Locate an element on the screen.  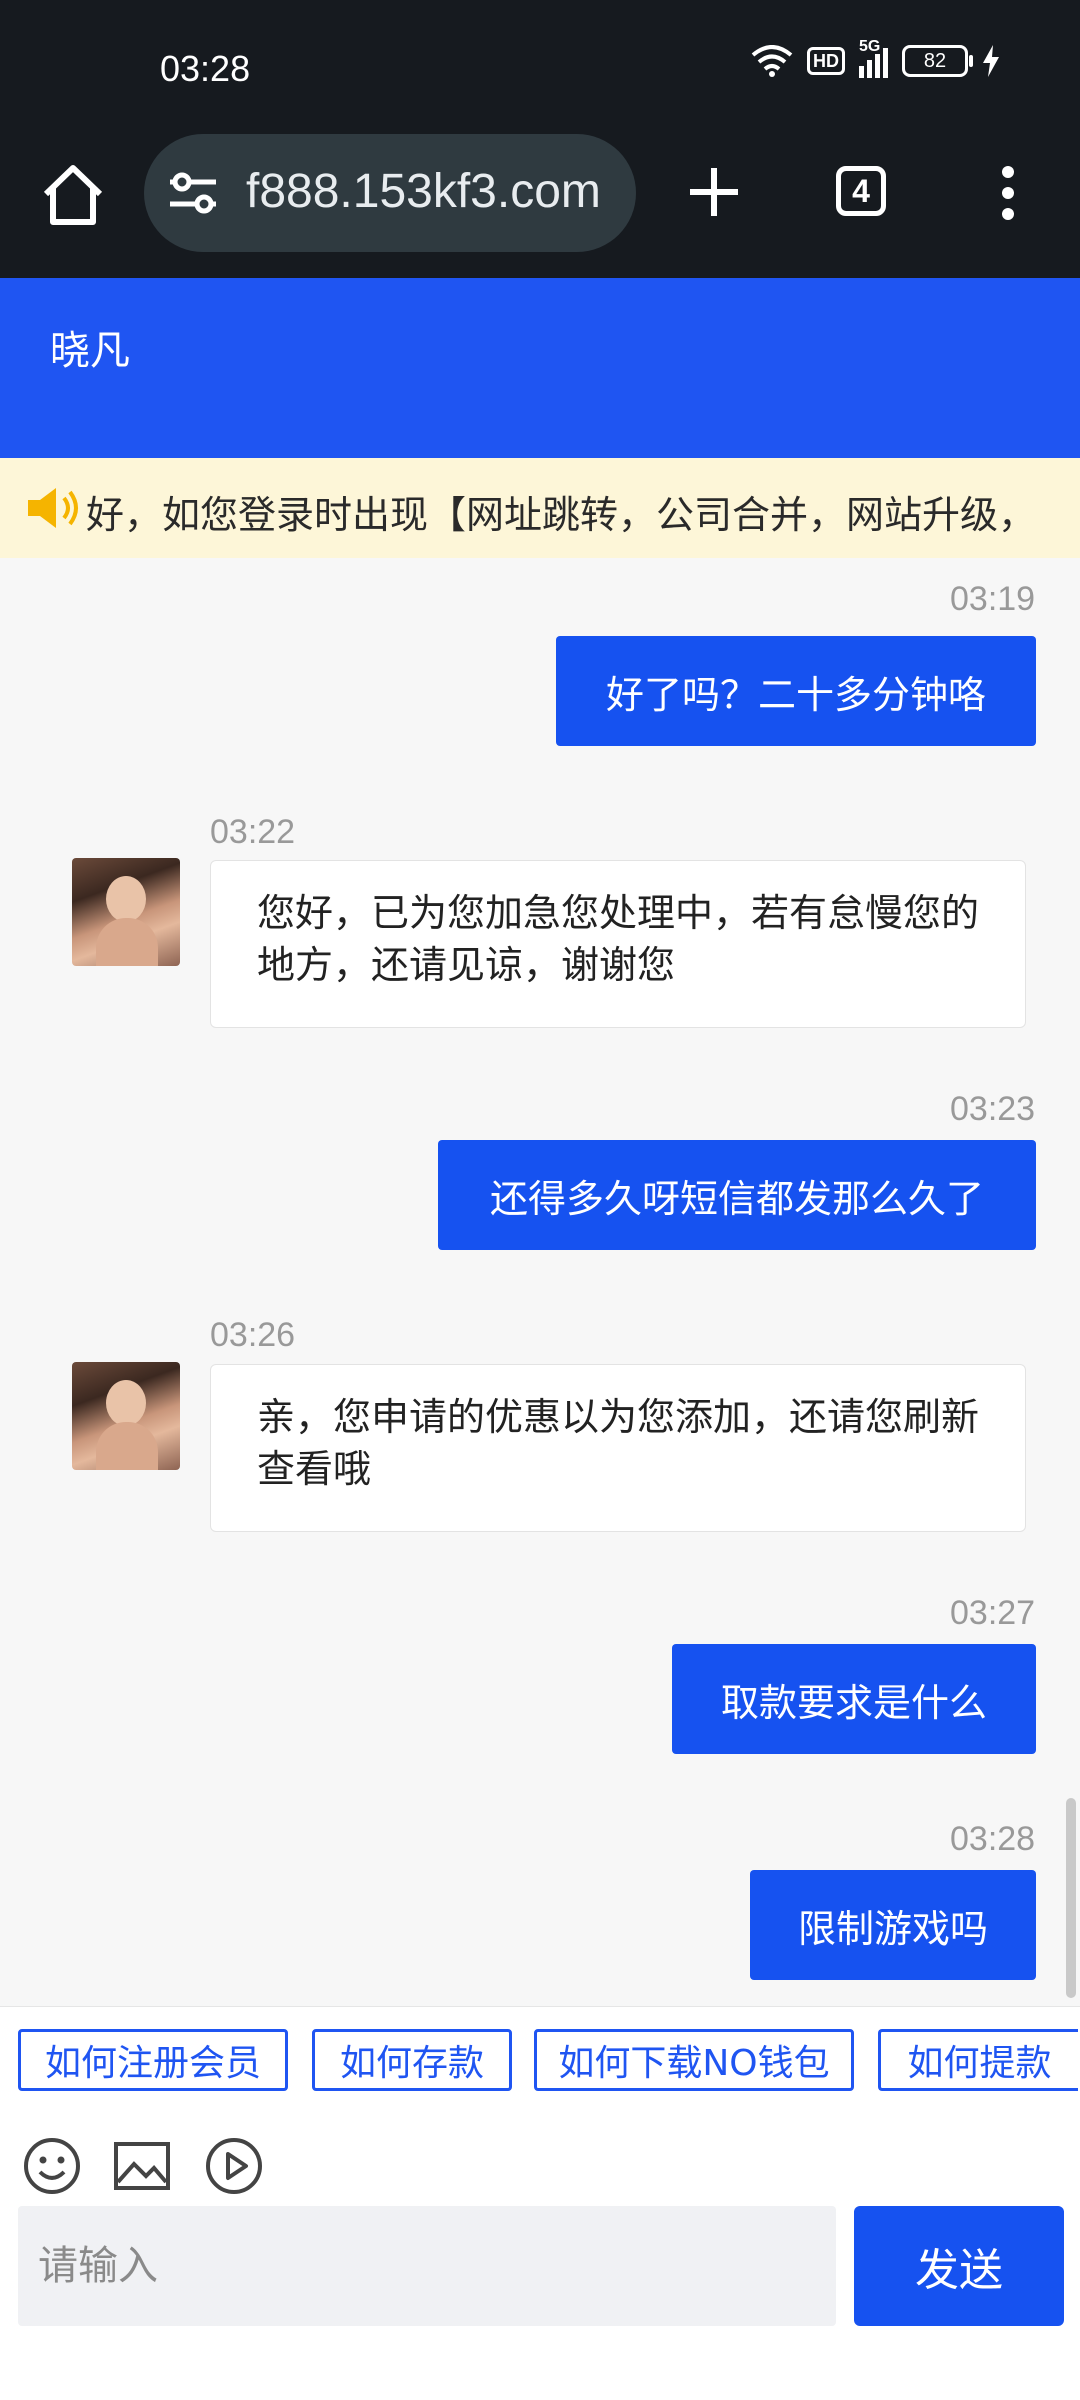
chat-header: 晓凡 is located at coordinates (540, 368).